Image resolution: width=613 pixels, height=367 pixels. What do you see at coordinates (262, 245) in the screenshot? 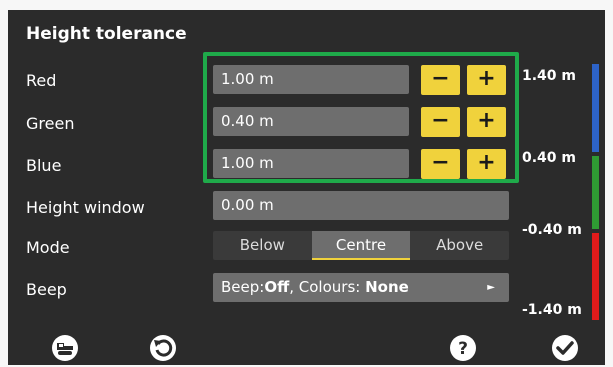
I see `mode-option-below: Below` at bounding box center [262, 245].